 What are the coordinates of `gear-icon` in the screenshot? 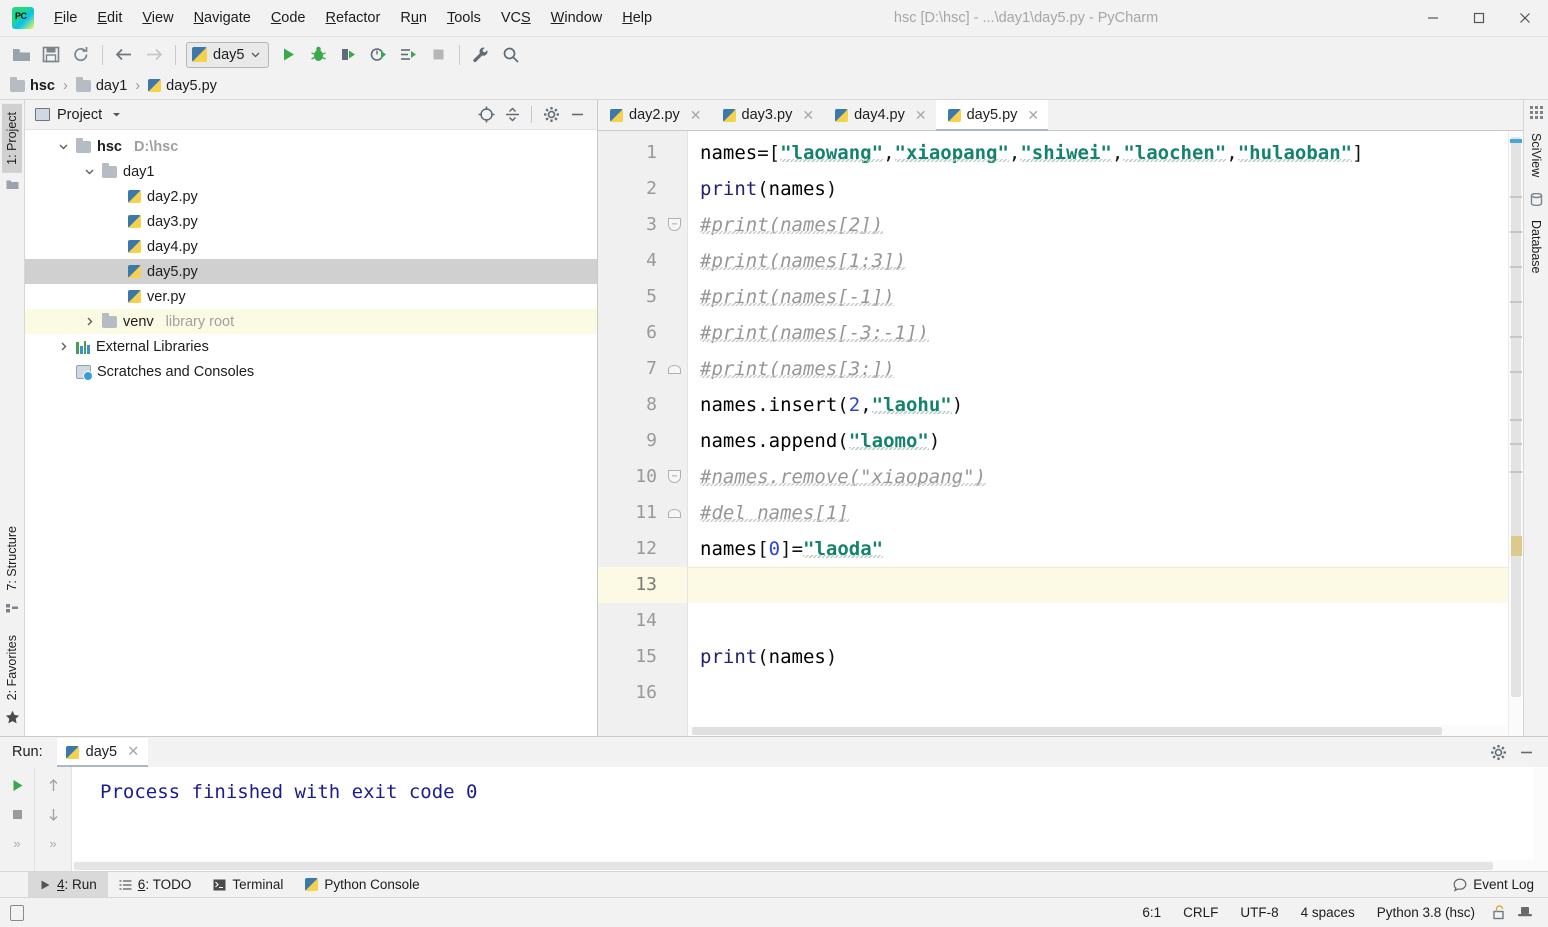 It's located at (1498, 752).